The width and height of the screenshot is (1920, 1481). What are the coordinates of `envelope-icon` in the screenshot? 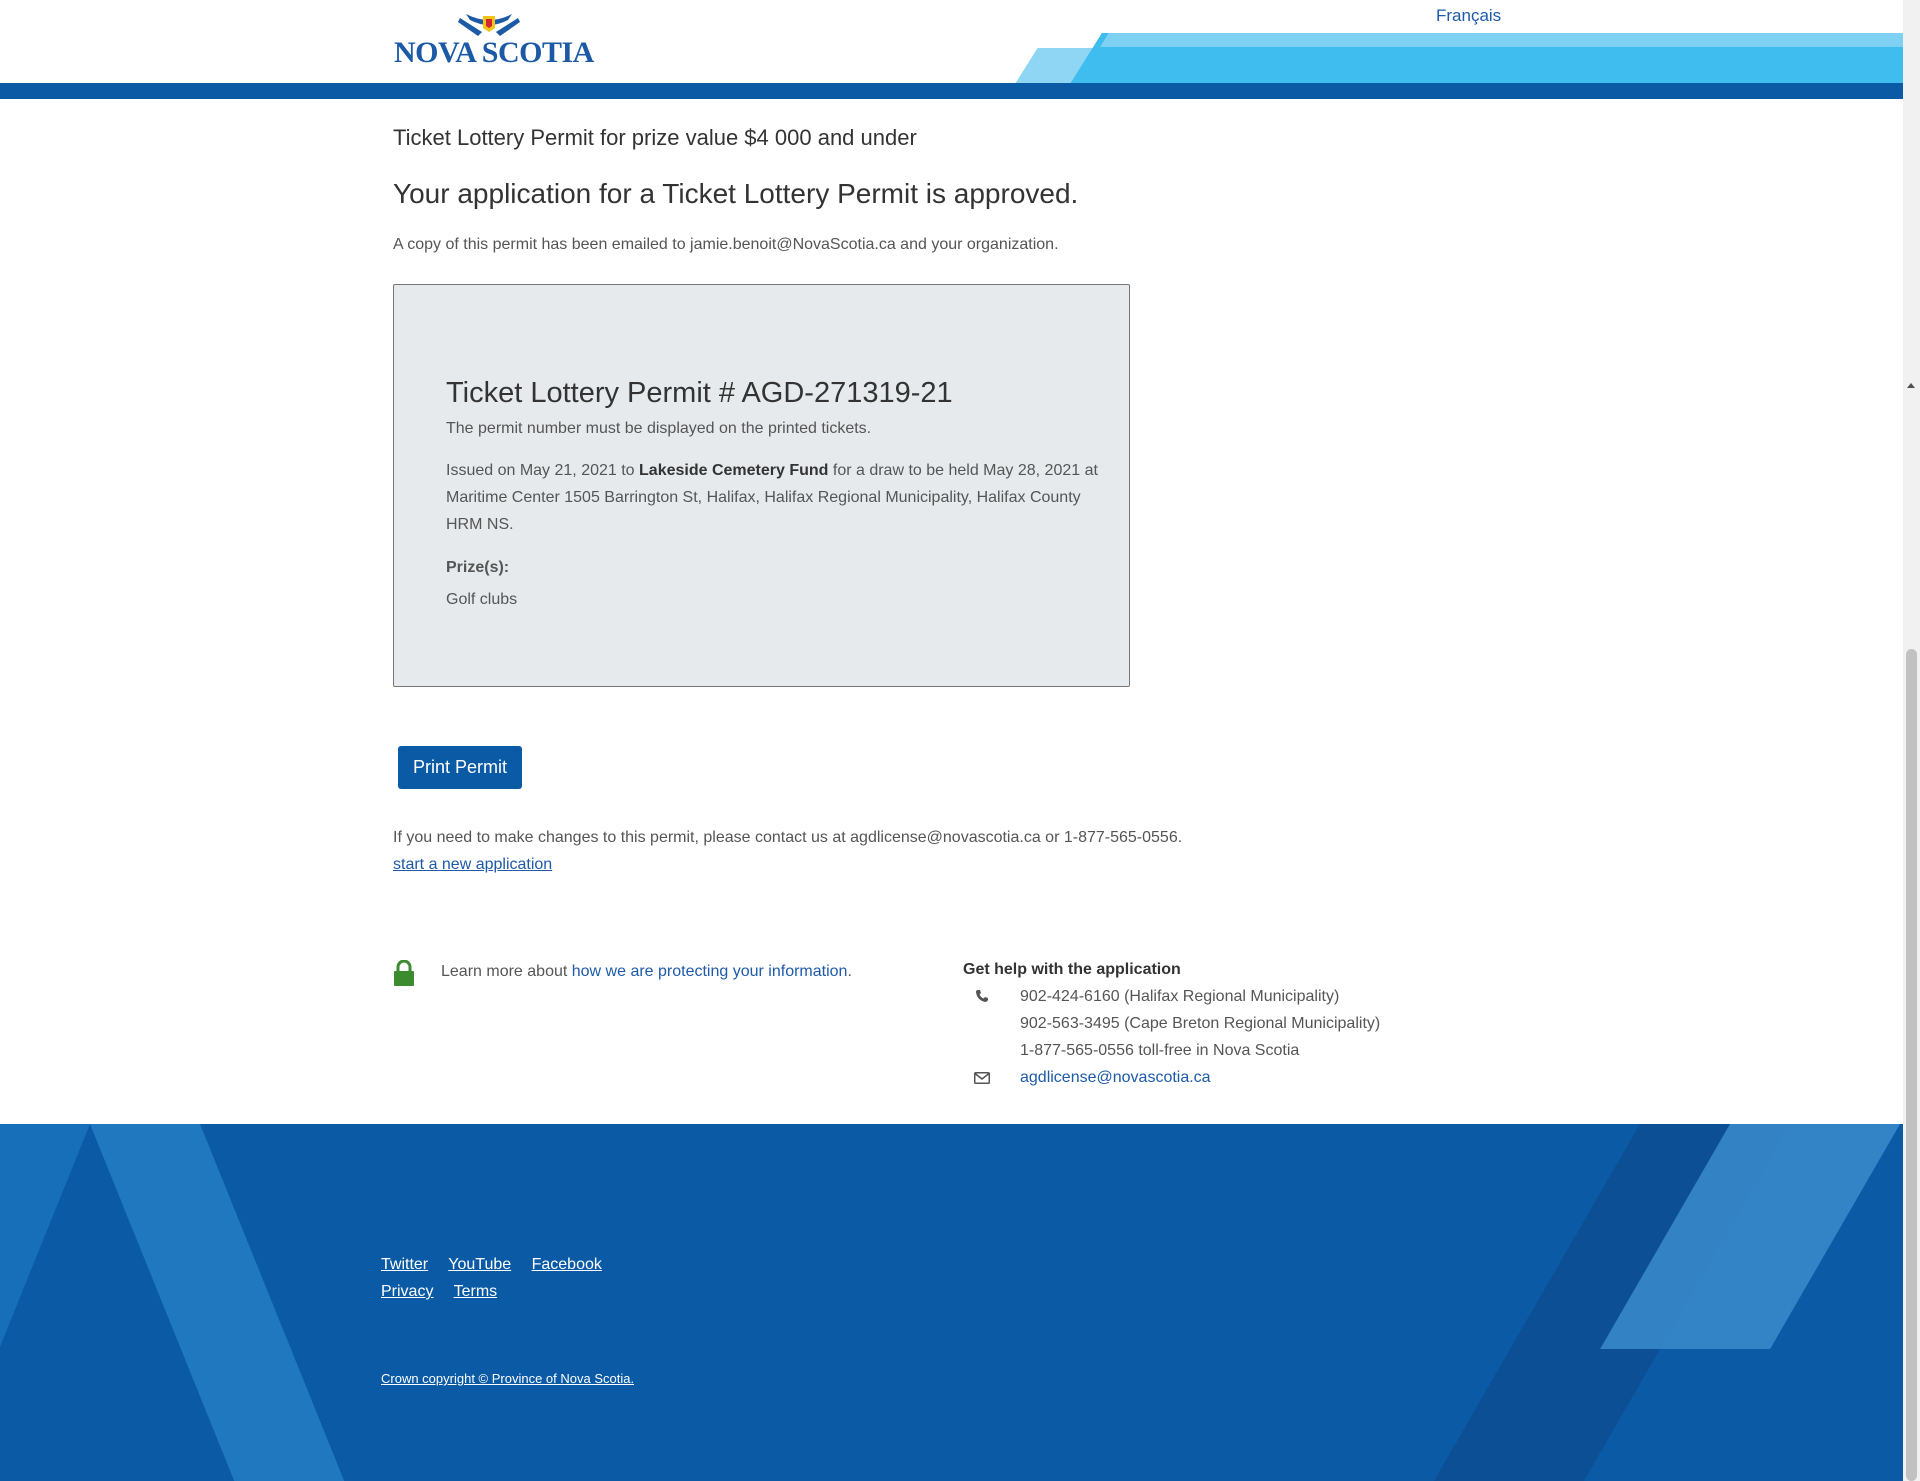 It's located at (982, 1078).